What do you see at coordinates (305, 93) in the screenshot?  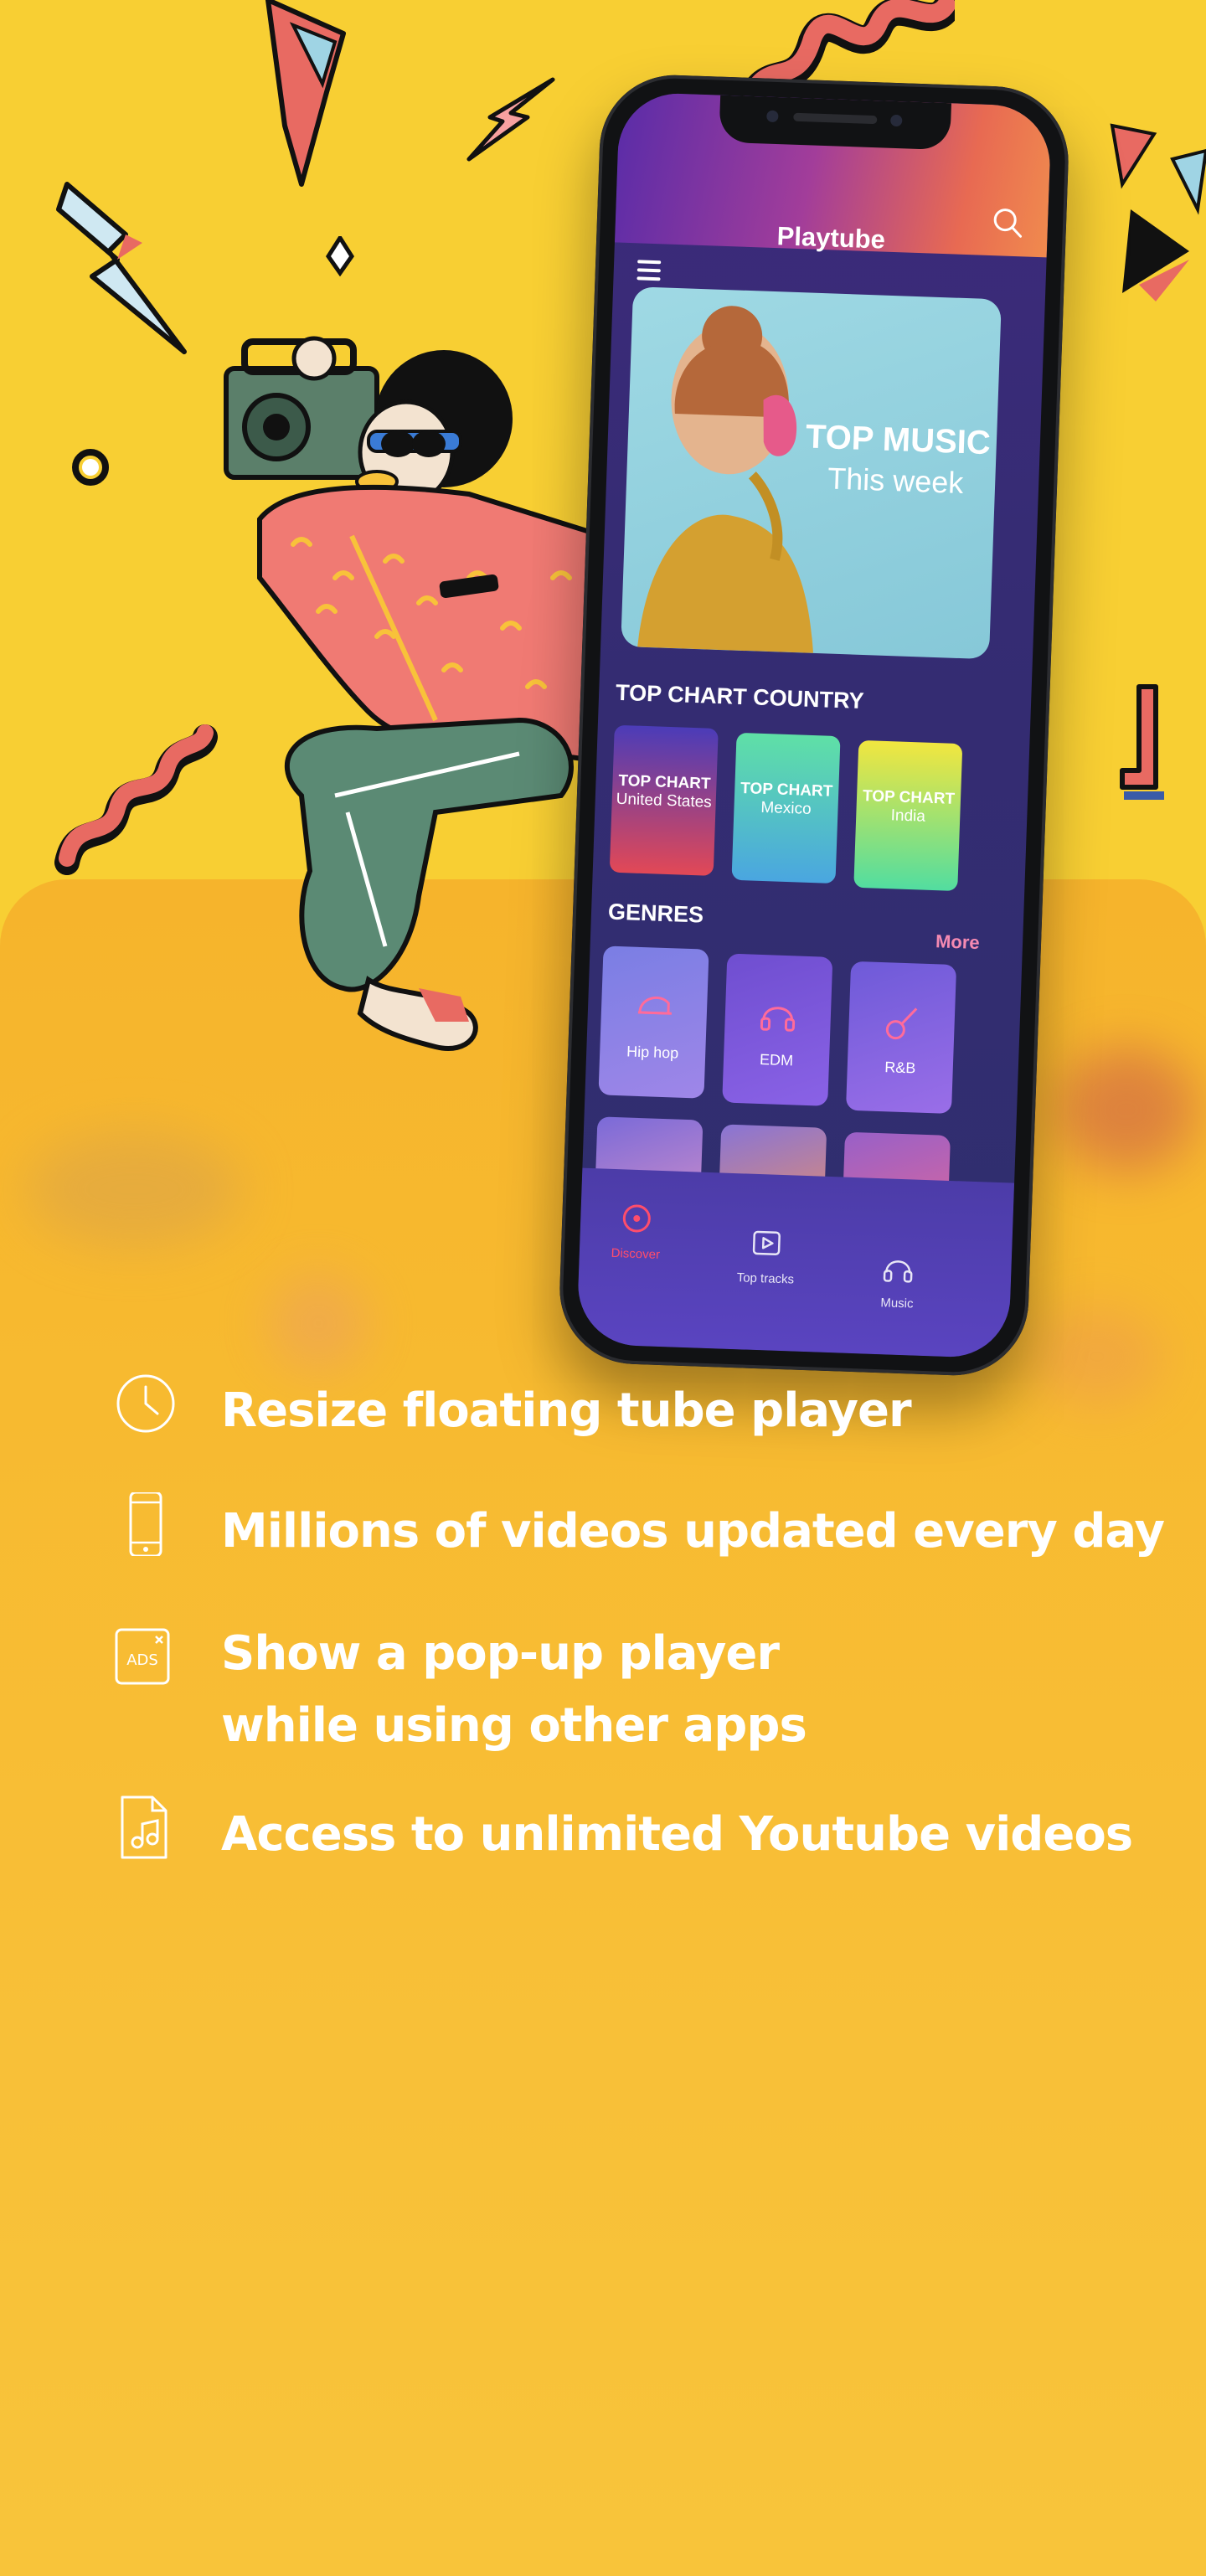 I see `kite-doodle` at bounding box center [305, 93].